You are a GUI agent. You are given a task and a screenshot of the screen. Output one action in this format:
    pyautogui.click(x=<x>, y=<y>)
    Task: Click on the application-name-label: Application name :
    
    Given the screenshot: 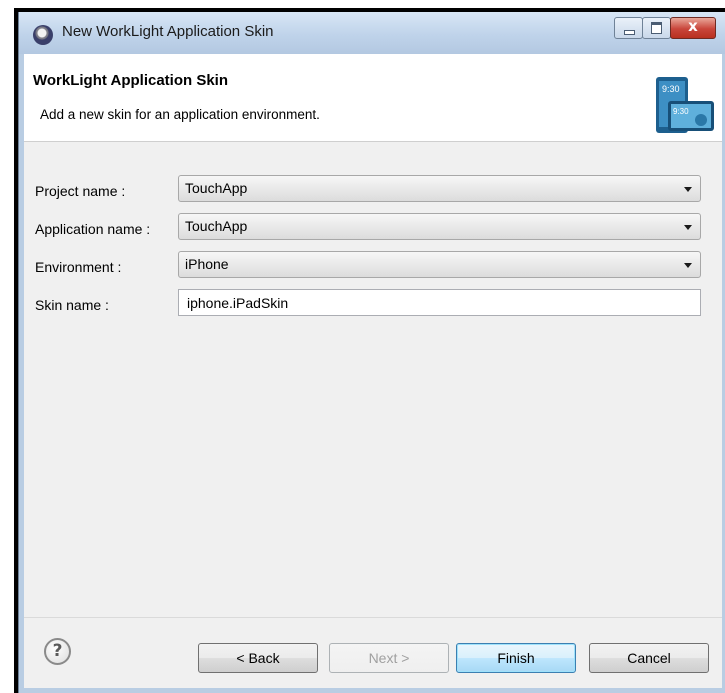 What is the action you would take?
    pyautogui.click(x=93, y=229)
    